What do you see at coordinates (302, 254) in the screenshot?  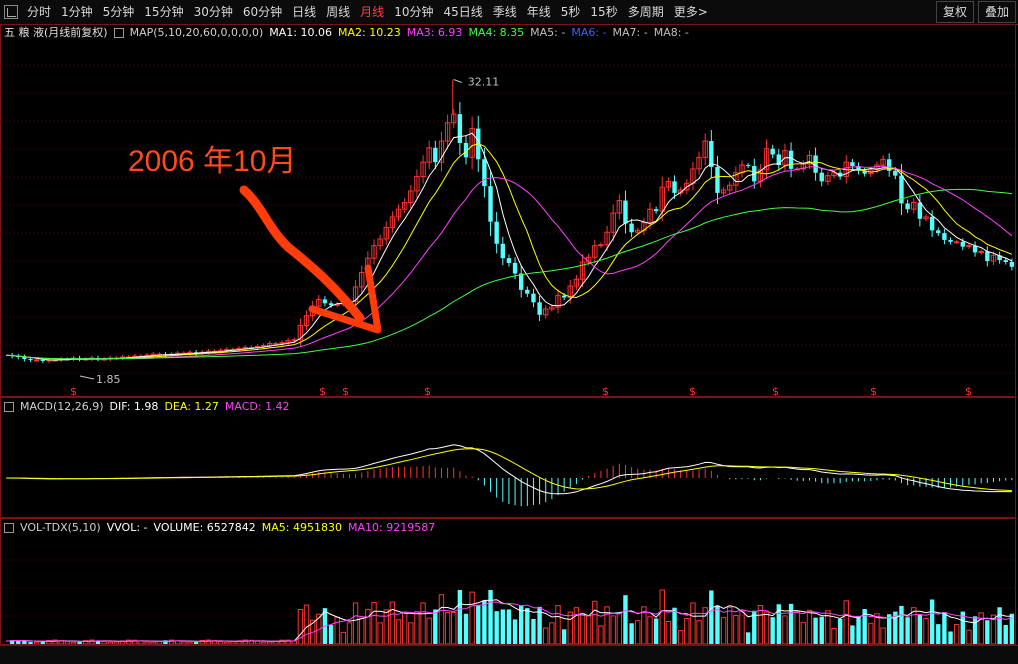 I see `annotation-arrow` at bounding box center [302, 254].